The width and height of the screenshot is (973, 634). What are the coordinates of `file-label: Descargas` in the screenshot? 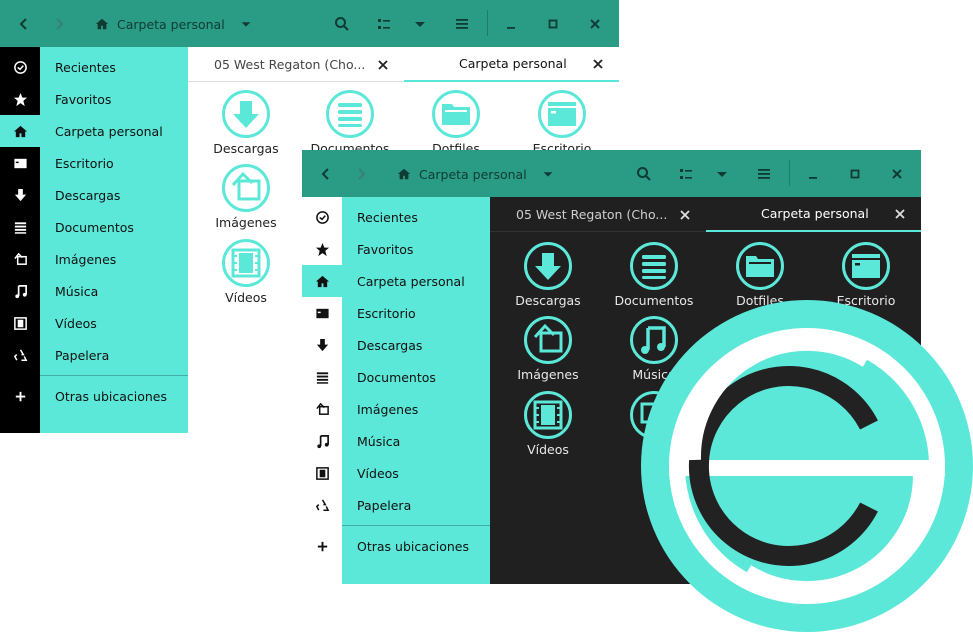 It's located at (246, 148).